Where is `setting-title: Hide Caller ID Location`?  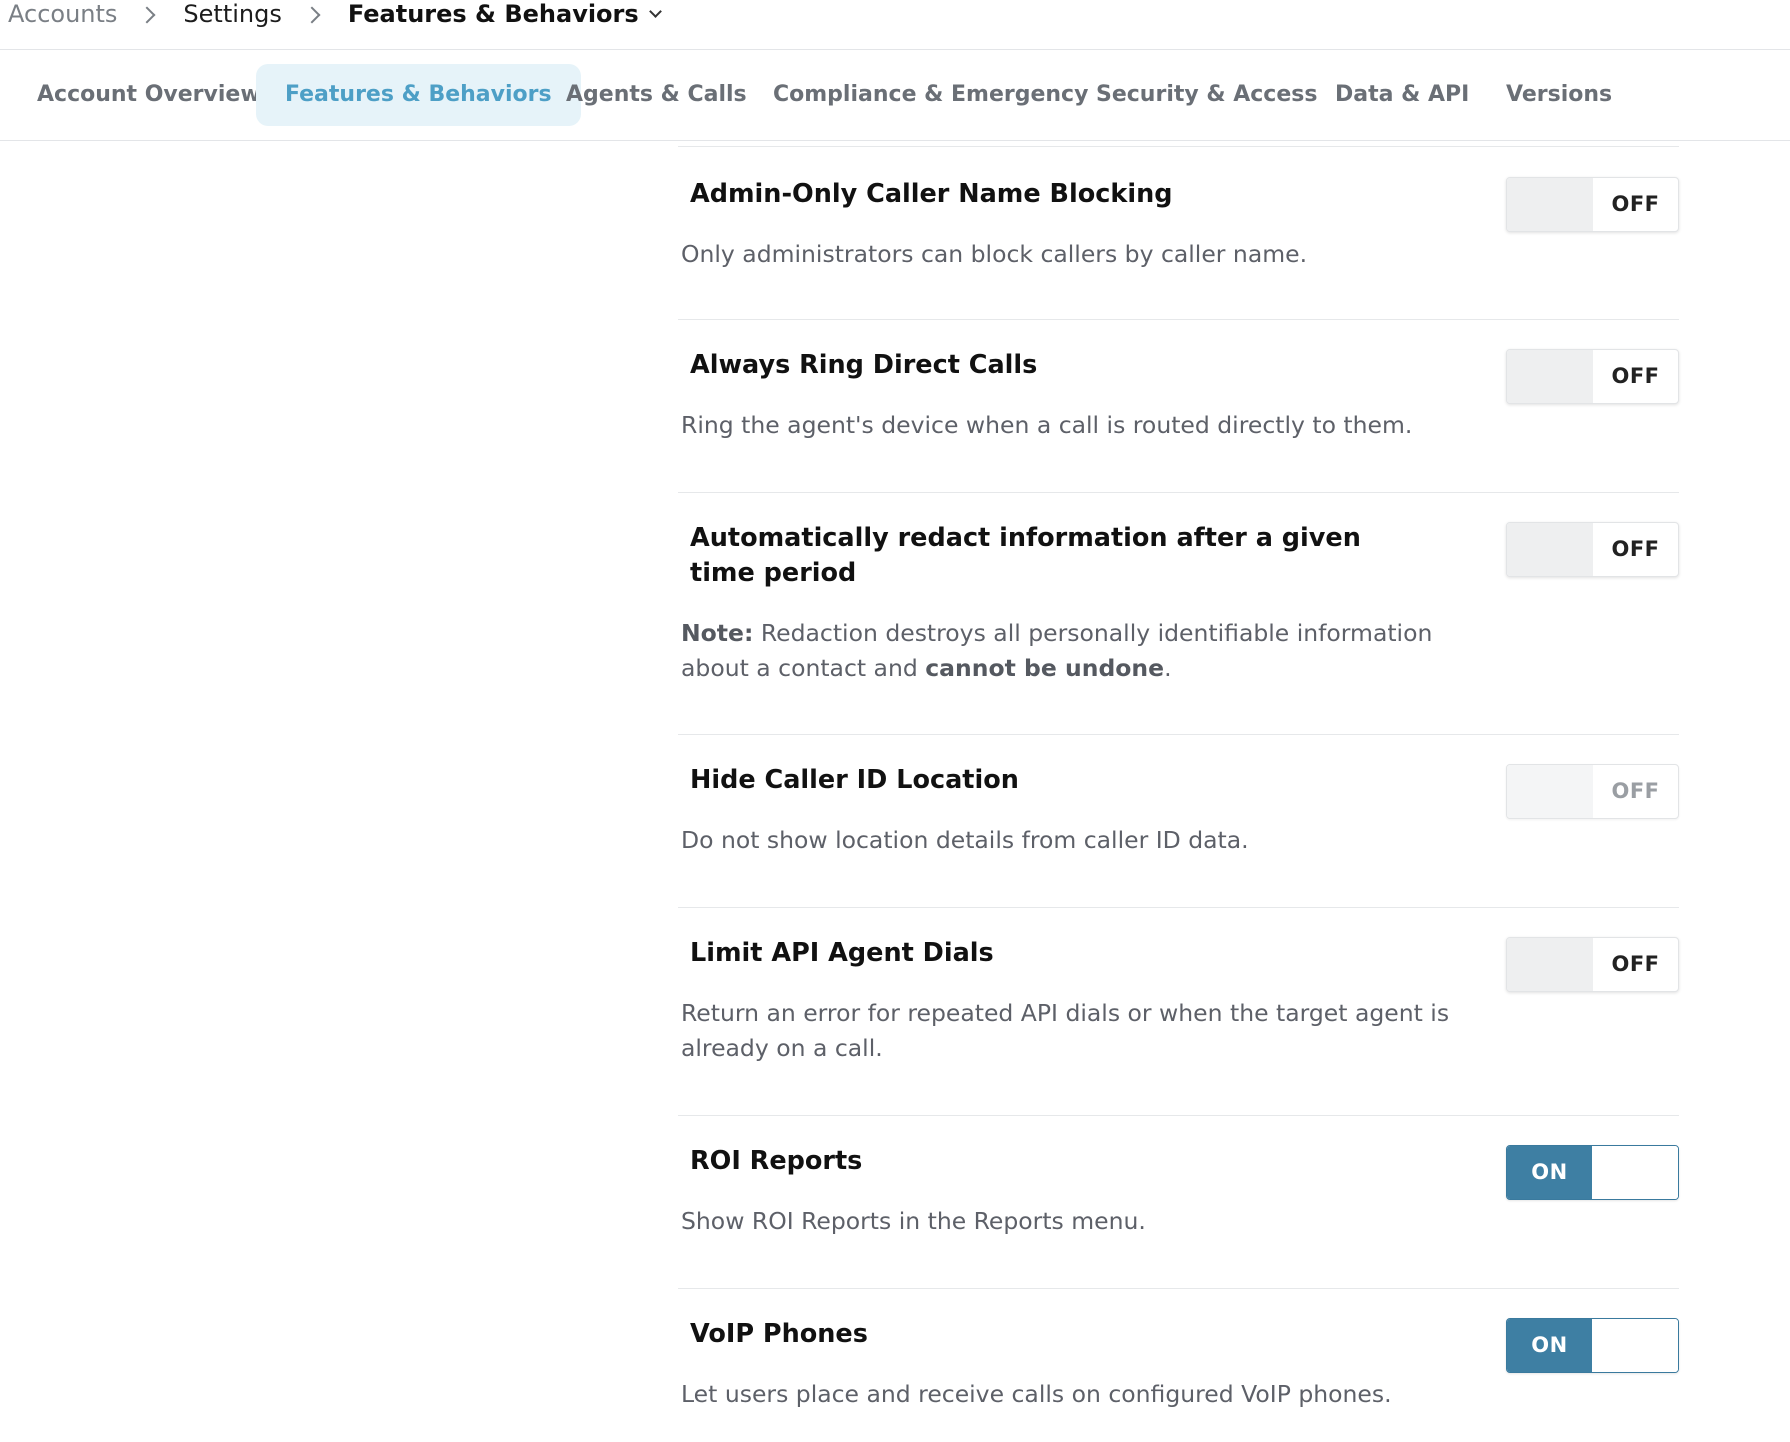 setting-title: Hide Caller ID Location is located at coordinates (854, 780).